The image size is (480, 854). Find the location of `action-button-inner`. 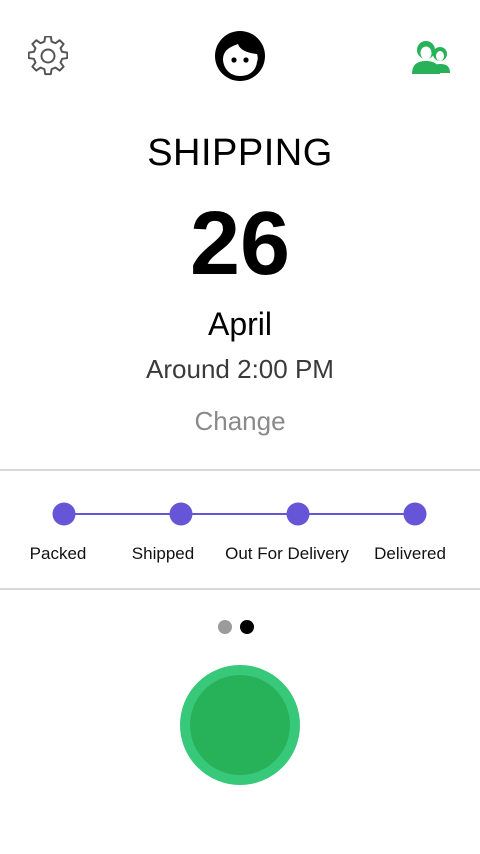

action-button-inner is located at coordinates (240, 725).